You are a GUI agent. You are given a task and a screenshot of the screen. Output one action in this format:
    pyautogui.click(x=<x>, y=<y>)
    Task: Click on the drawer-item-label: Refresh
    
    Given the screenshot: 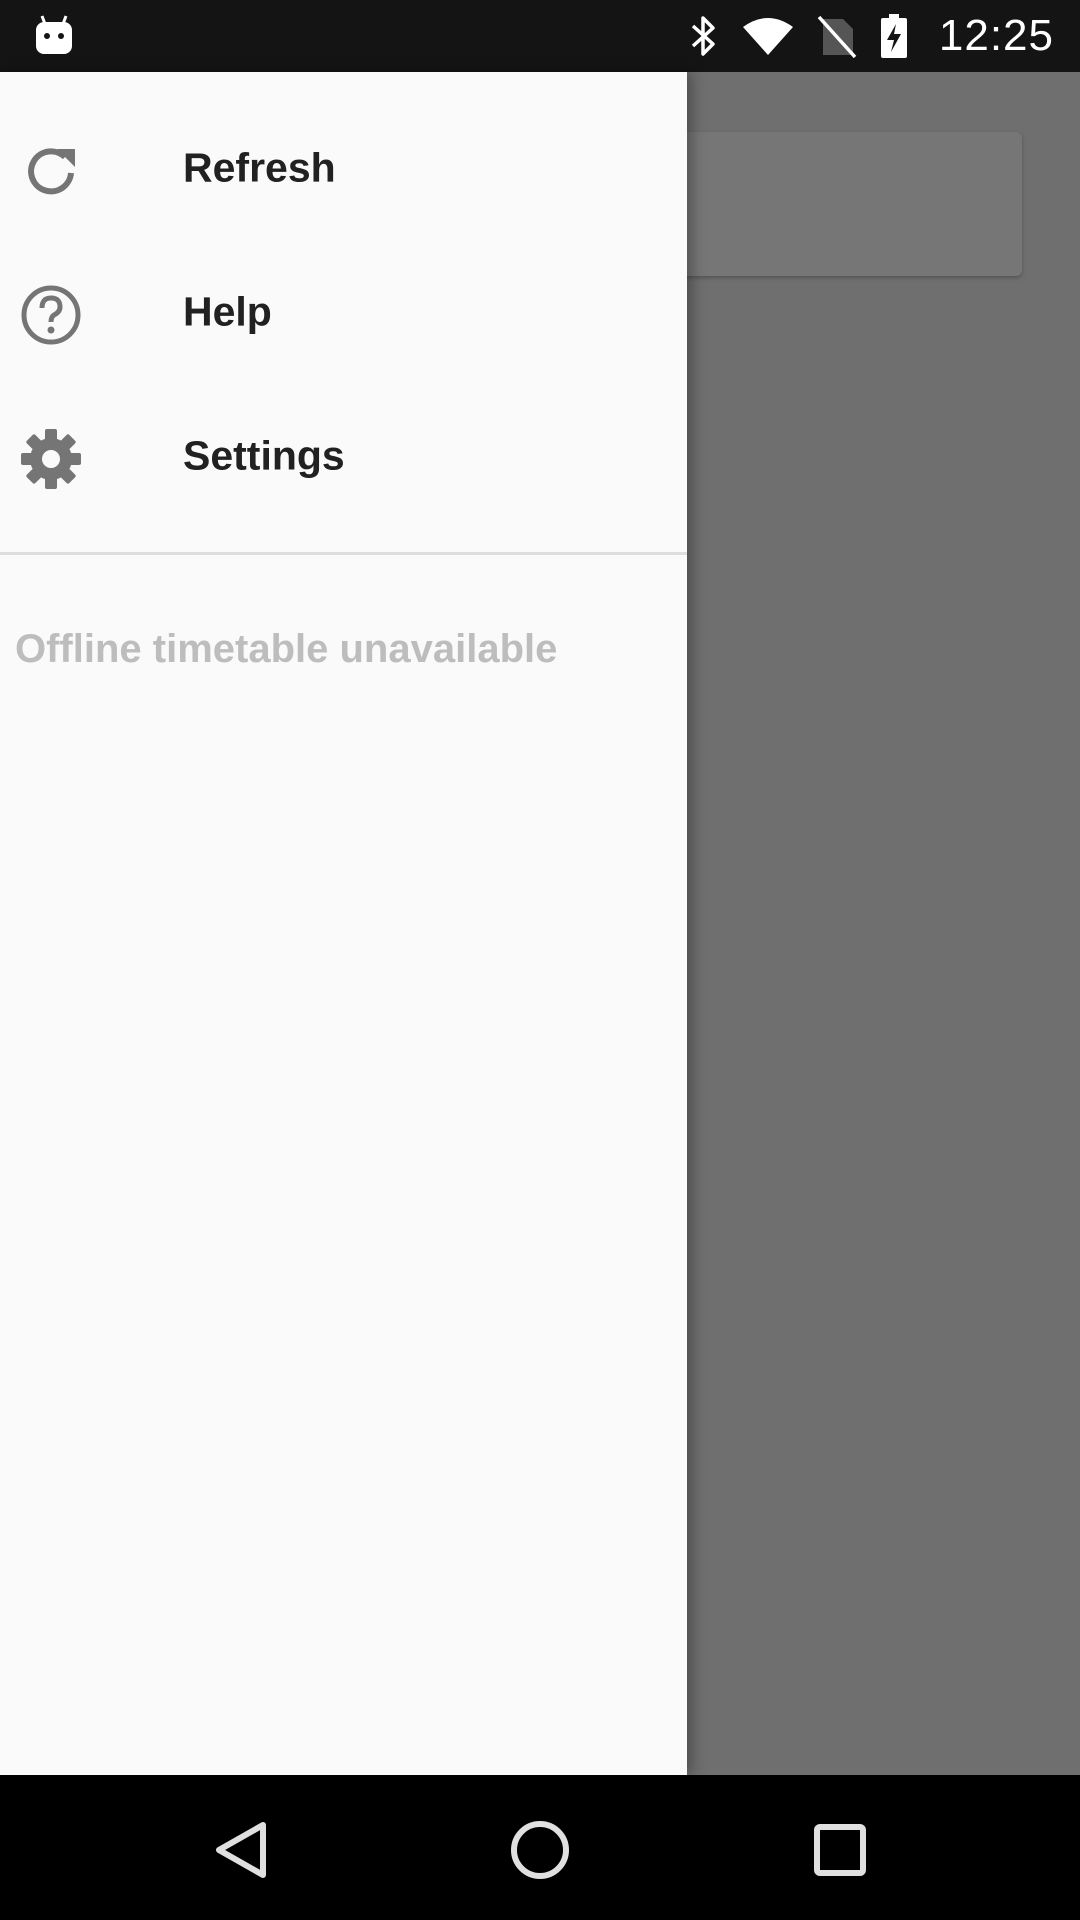 What is the action you would take?
    pyautogui.click(x=259, y=167)
    